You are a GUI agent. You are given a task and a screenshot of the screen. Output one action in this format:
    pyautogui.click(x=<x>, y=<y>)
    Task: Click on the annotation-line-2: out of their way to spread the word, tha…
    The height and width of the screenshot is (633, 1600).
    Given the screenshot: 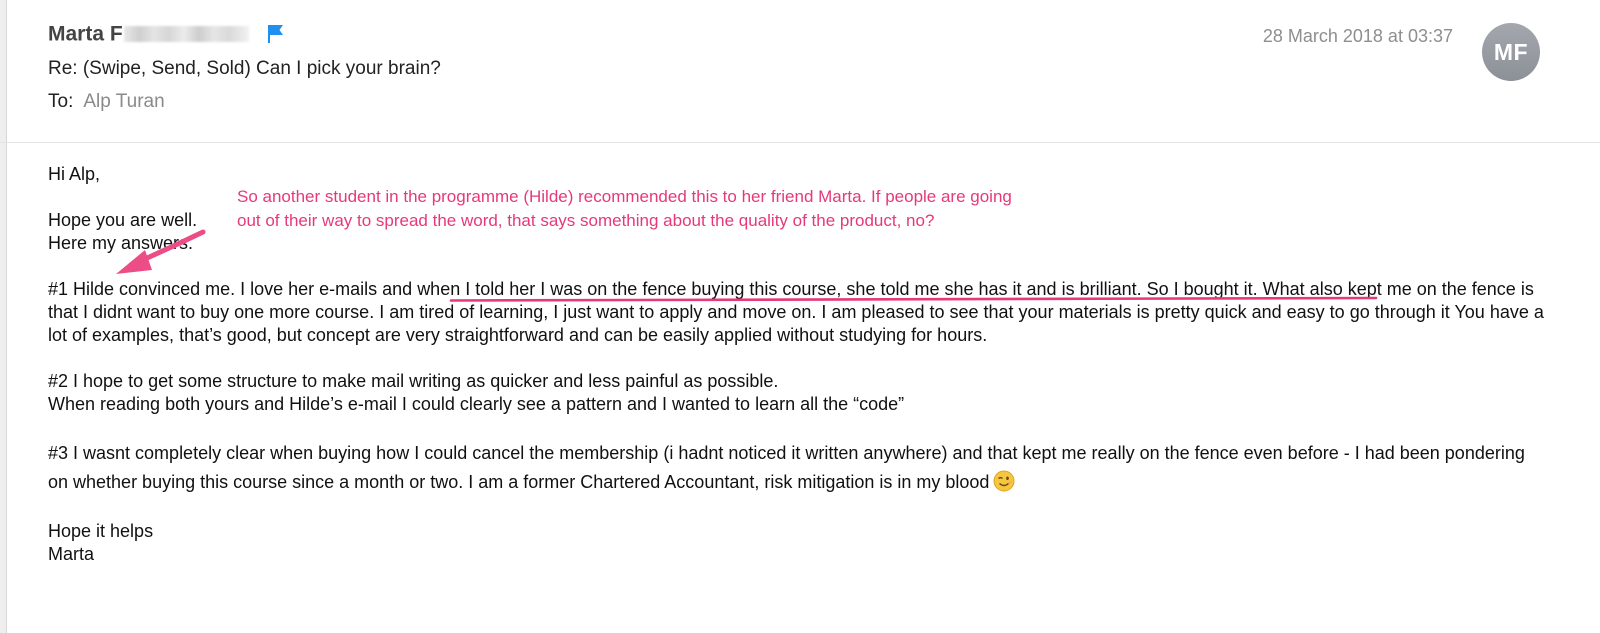 What is the action you would take?
    pyautogui.click(x=586, y=220)
    